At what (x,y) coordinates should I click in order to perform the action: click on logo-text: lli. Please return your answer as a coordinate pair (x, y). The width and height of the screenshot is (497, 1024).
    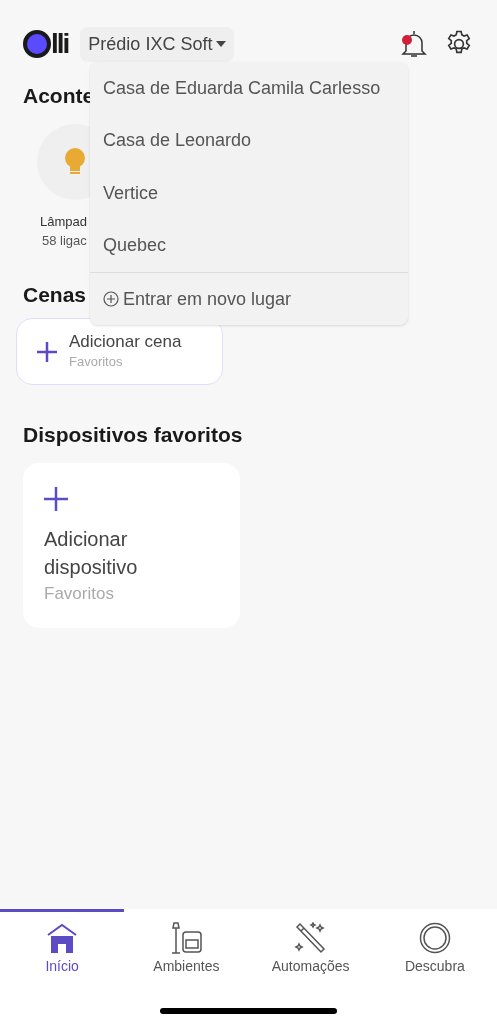
    Looking at the image, I should click on (60, 44).